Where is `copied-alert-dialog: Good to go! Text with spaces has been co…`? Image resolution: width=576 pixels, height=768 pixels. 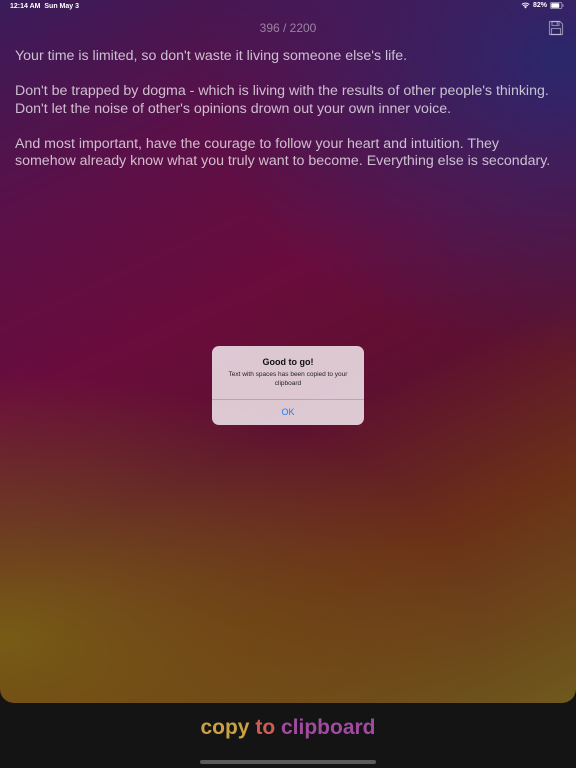 copied-alert-dialog: Good to go! Text with spaces has been co… is located at coordinates (288, 385).